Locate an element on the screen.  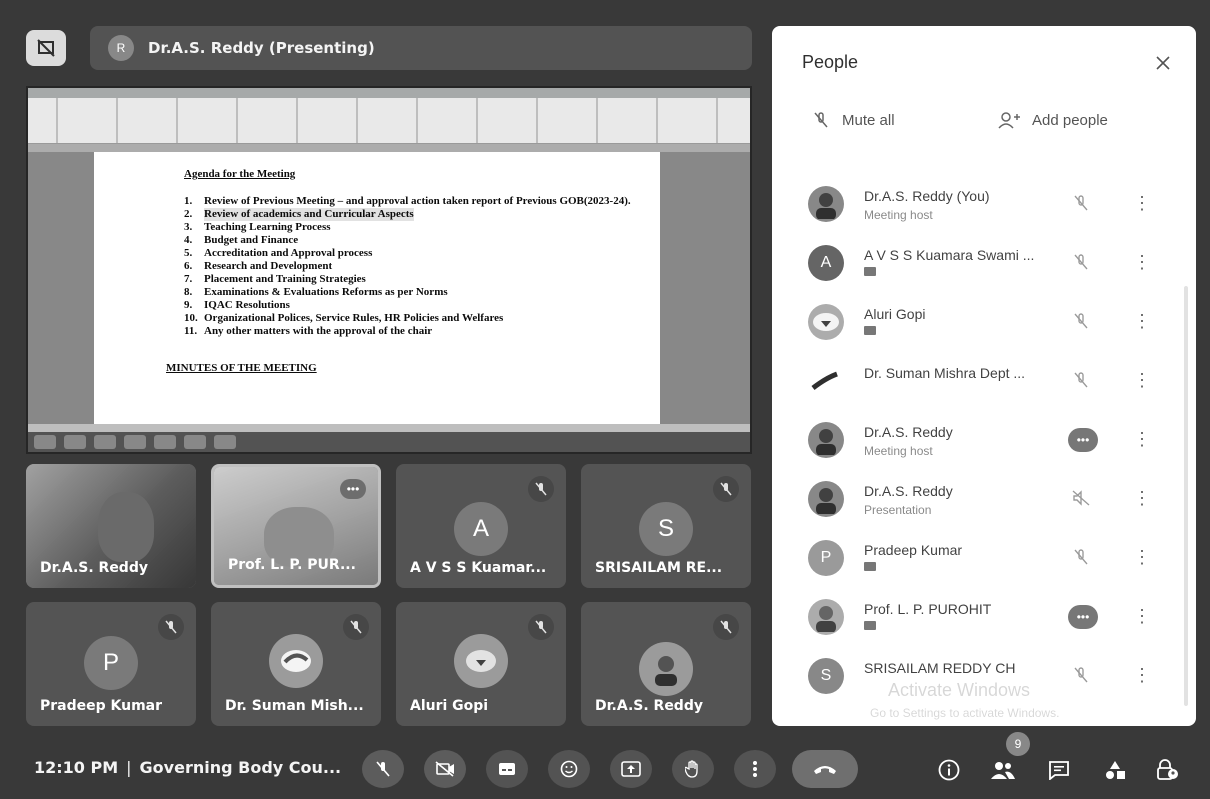
list-item: A A V S S Kuamara Swami ... ⋮ is located at coordinates (984, 264).